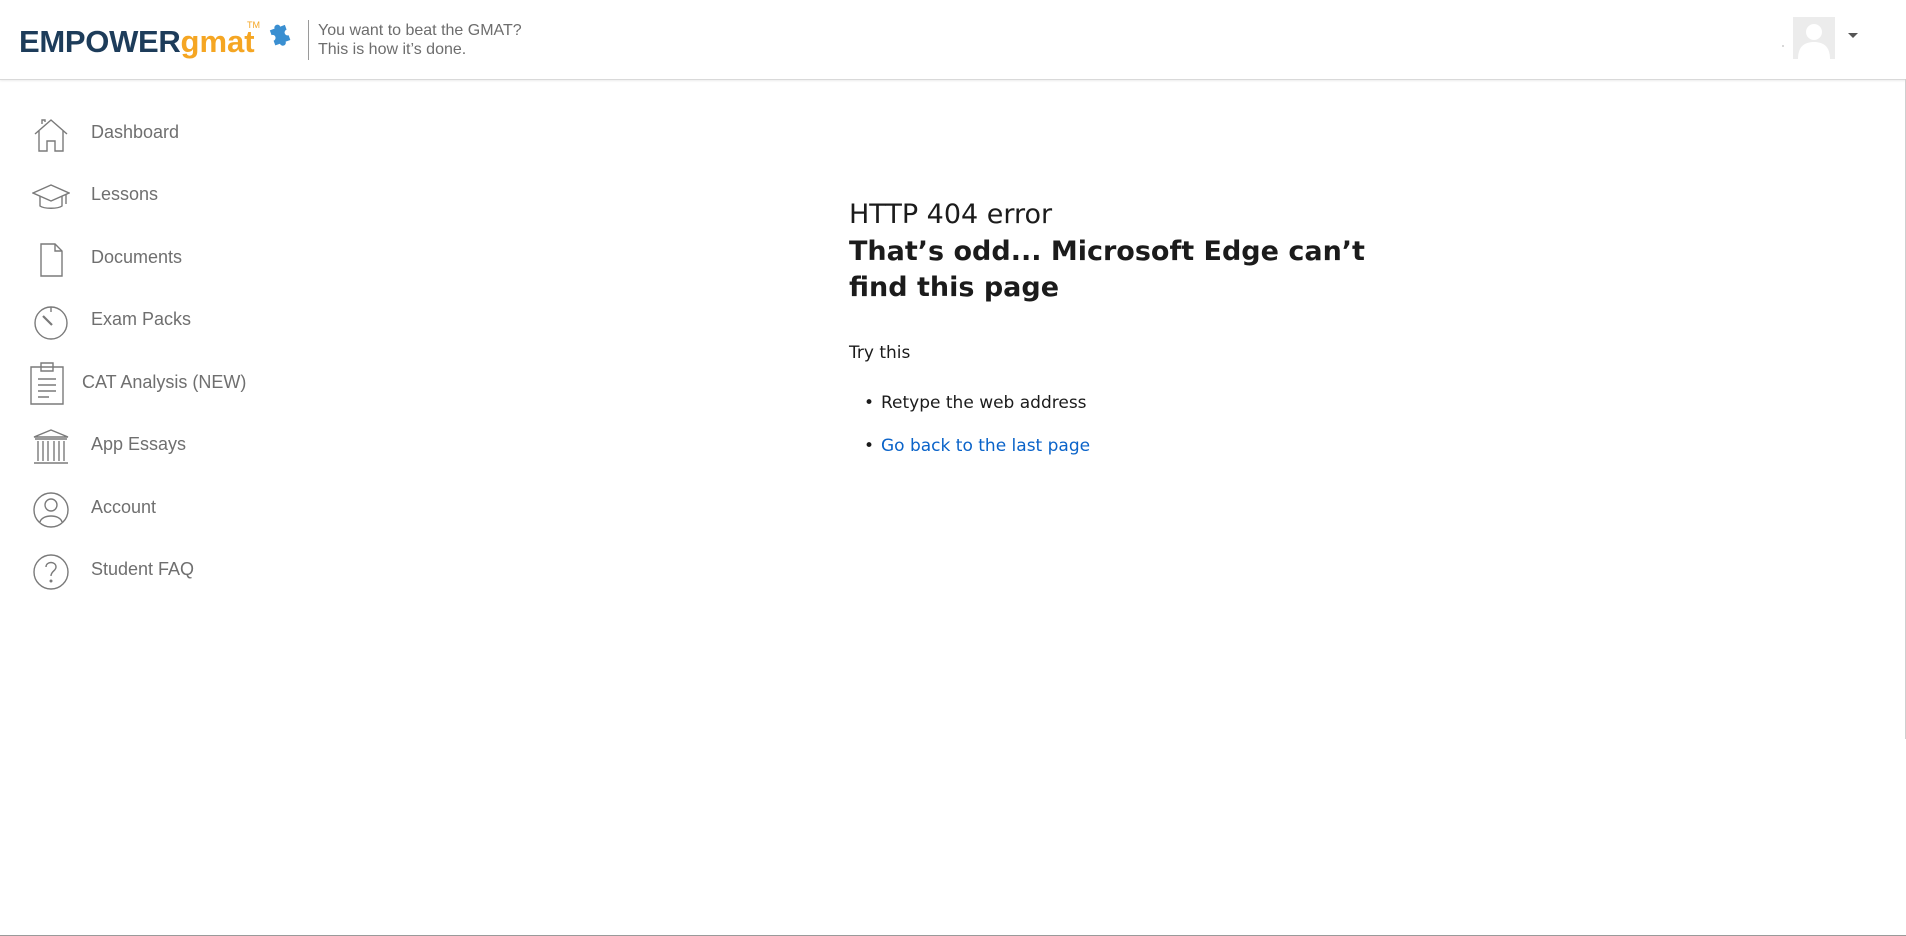  Describe the element at coordinates (1149, 446) in the screenshot. I see `suggestion-item: • Go back to the last page` at that location.